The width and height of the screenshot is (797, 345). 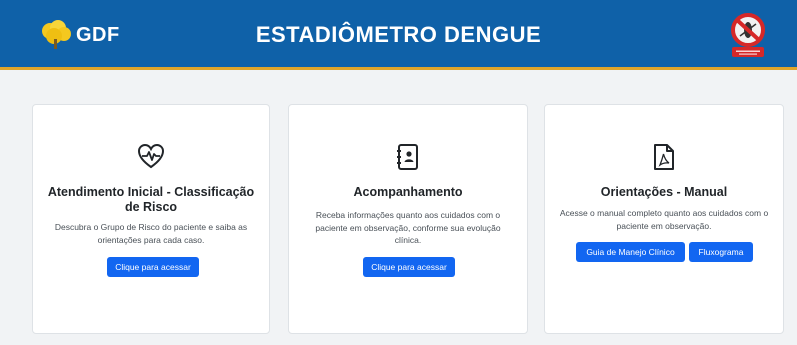 What do you see at coordinates (748, 35) in the screenshot?
I see `no-mosquito-icon` at bounding box center [748, 35].